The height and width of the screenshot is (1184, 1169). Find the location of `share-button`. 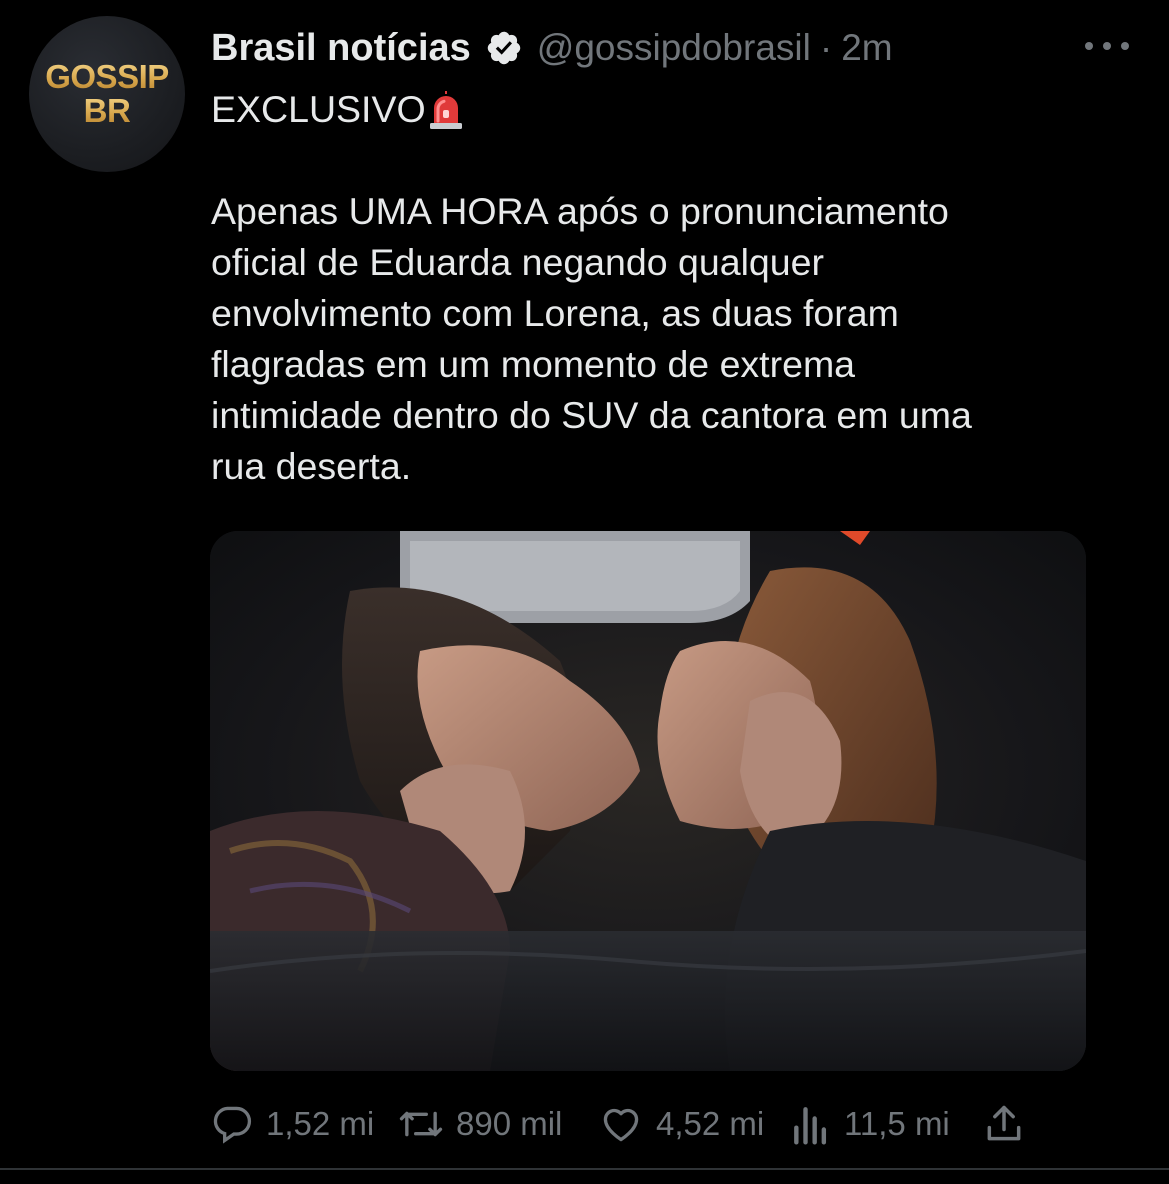

share-button is located at coordinates (1004, 1124).